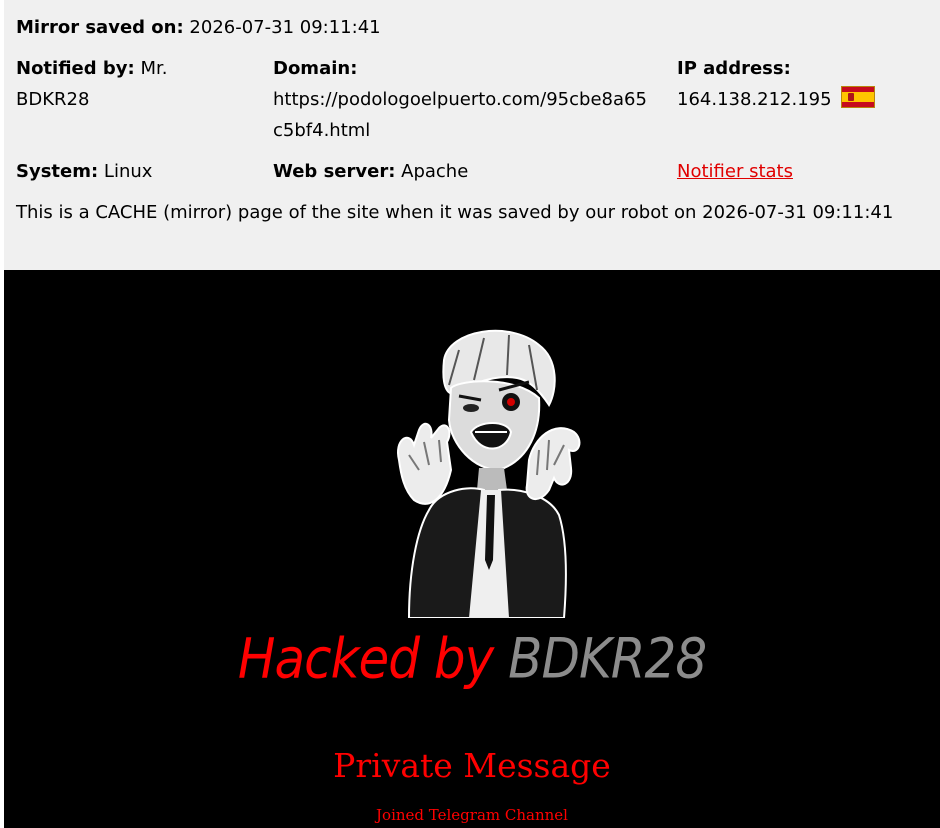  I want to click on mirror-saved-label: Mirror saved on:, so click(100, 27).